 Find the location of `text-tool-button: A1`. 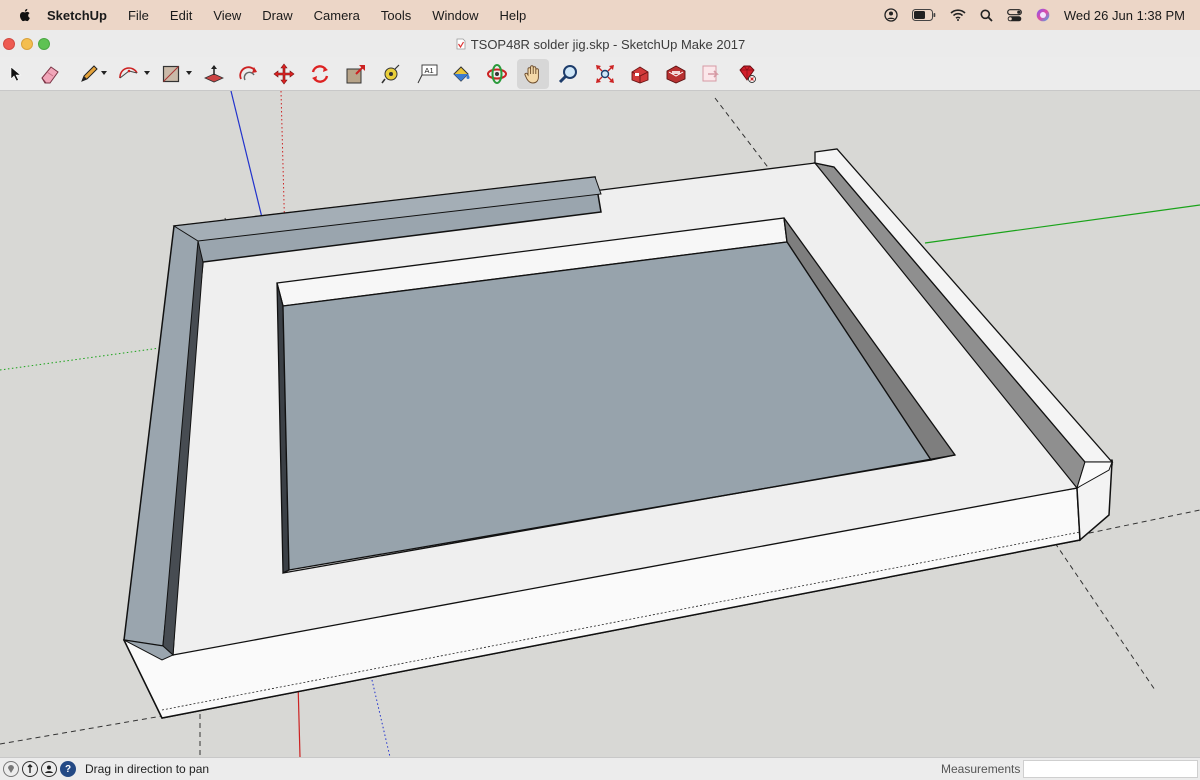

text-tool-button: A1 is located at coordinates (427, 74).